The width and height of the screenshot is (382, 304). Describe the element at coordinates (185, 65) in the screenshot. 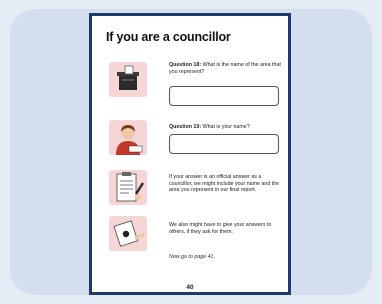

I see `question-18-label: Question 18:` at that location.